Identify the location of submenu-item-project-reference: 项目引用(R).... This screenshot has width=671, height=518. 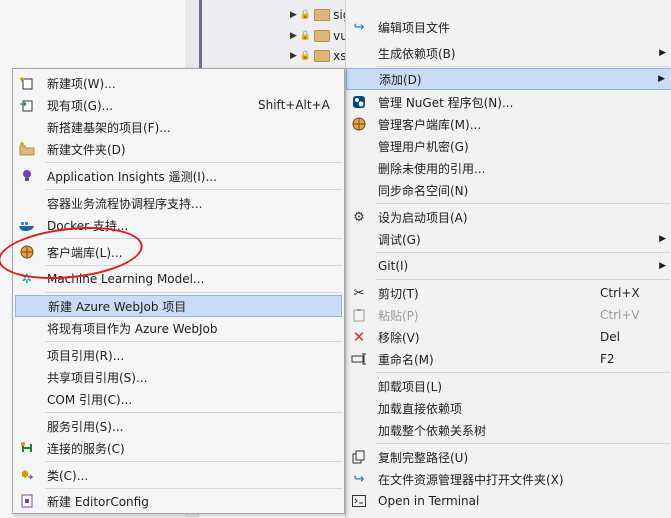
(178, 355).